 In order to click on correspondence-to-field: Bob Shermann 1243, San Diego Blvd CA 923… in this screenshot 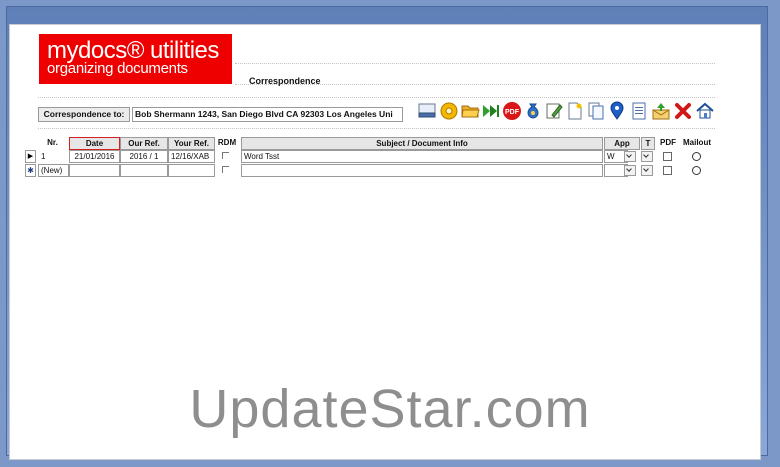, I will do `click(267, 114)`.